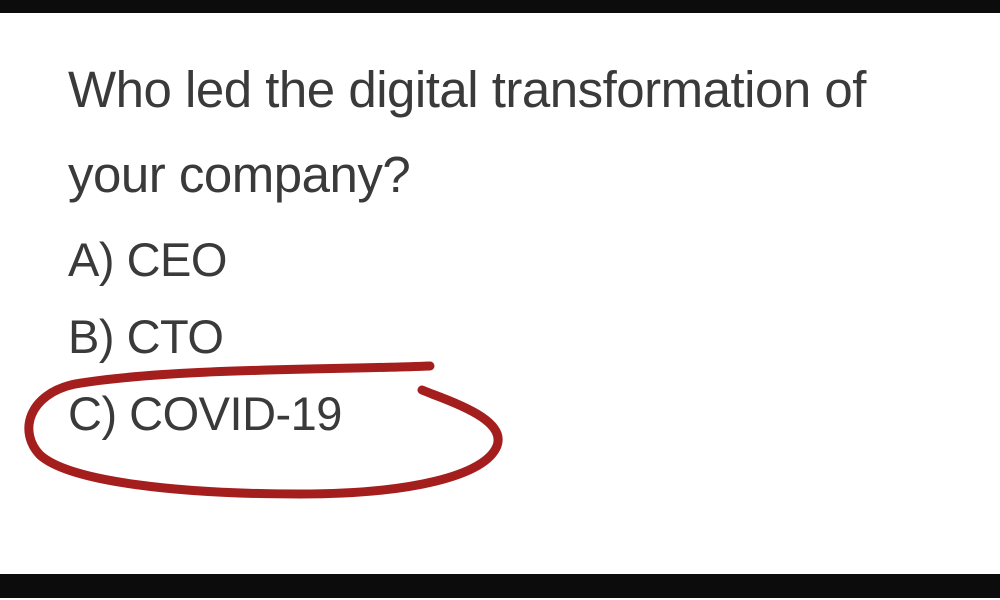 The height and width of the screenshot is (600, 1000). What do you see at coordinates (91, 336) in the screenshot?
I see `option-letter: B)` at bounding box center [91, 336].